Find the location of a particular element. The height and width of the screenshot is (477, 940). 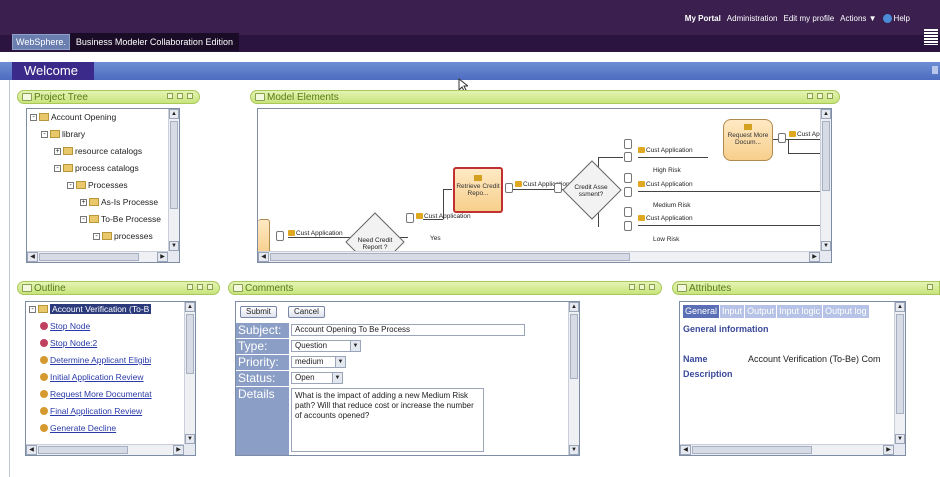

edit-profile-link: Edit my profile is located at coordinates (808, 18).